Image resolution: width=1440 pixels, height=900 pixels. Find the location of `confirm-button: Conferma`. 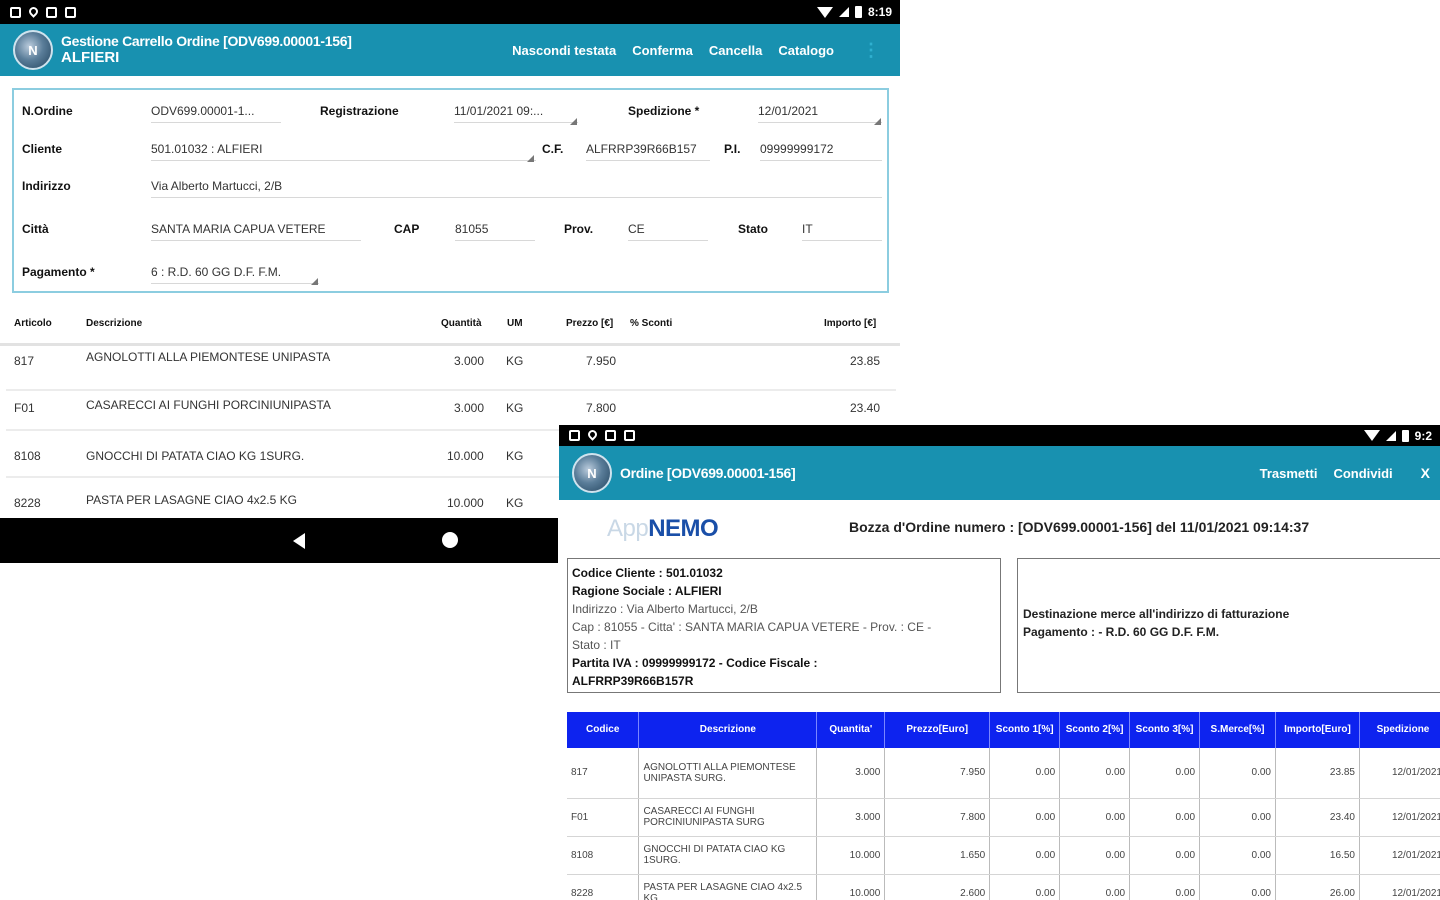

confirm-button: Conferma is located at coordinates (662, 50).